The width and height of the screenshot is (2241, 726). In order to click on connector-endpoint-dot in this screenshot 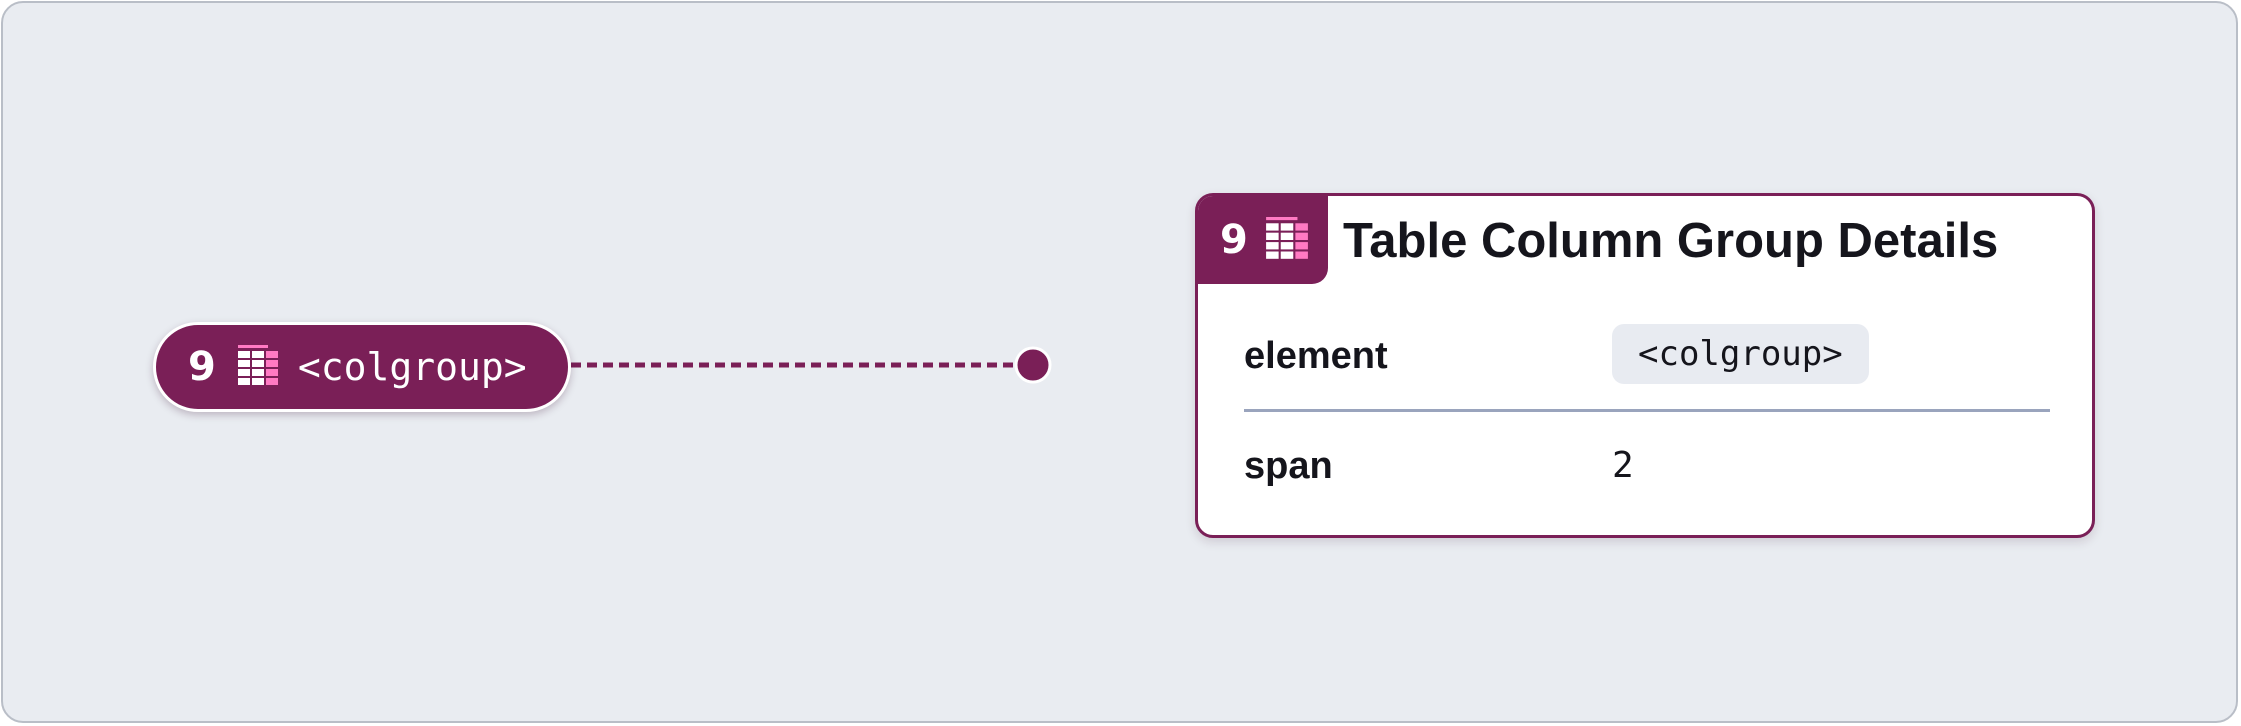, I will do `click(1033, 365)`.